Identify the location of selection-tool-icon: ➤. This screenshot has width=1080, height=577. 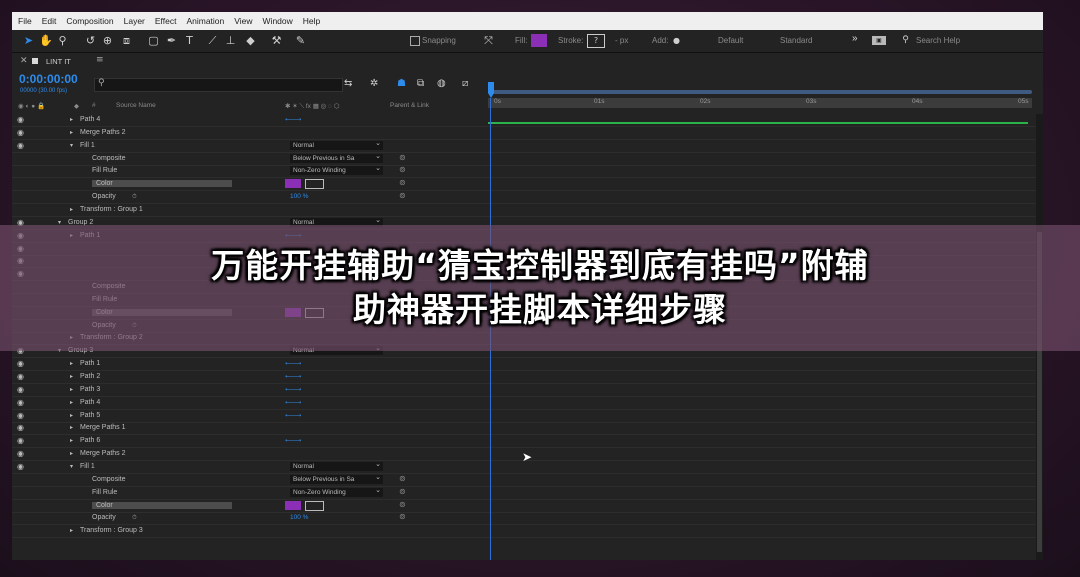
(28, 40).